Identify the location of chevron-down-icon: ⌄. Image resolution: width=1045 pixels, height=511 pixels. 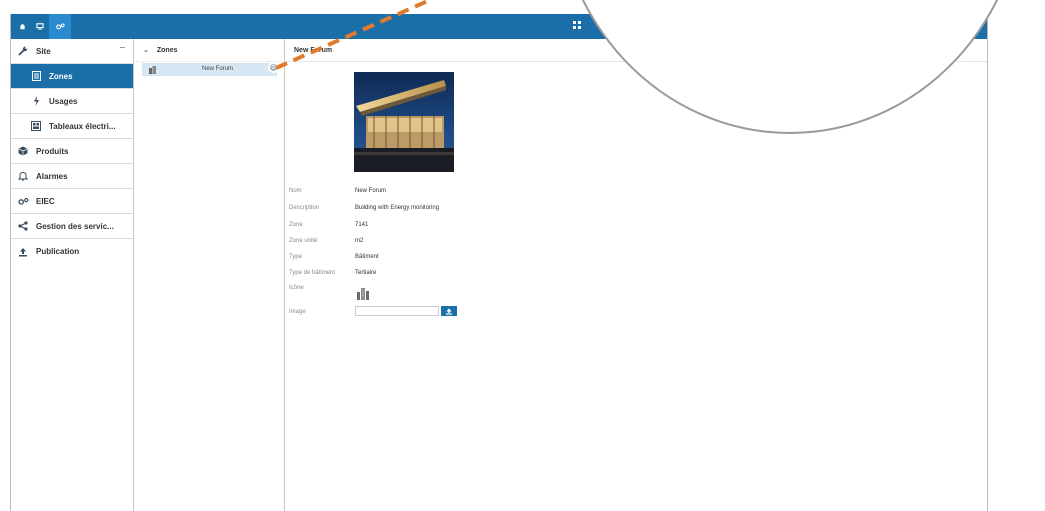
(146, 50).